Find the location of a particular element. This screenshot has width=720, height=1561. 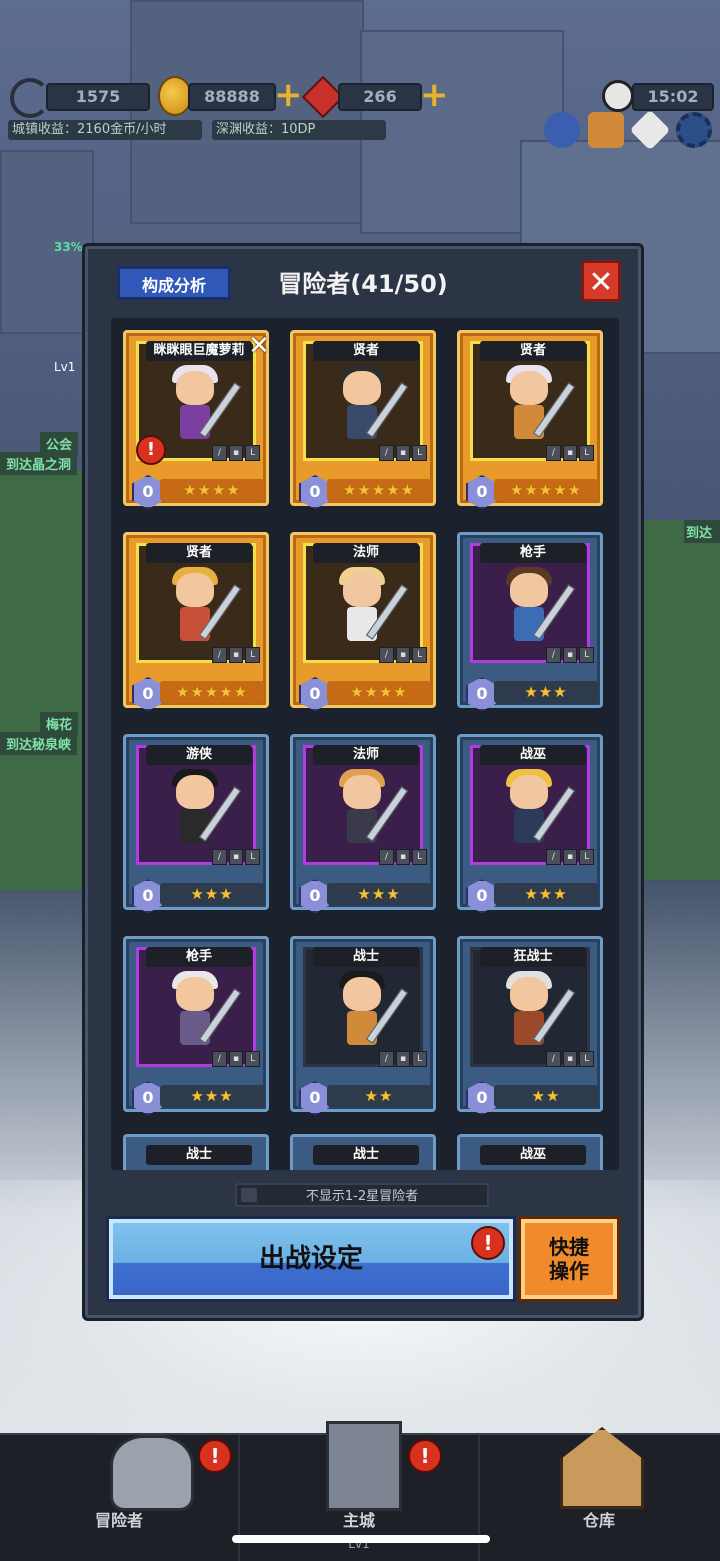

adventurer-card: 战巫 / ▪ L 0 ★★★ is located at coordinates (530, 823).